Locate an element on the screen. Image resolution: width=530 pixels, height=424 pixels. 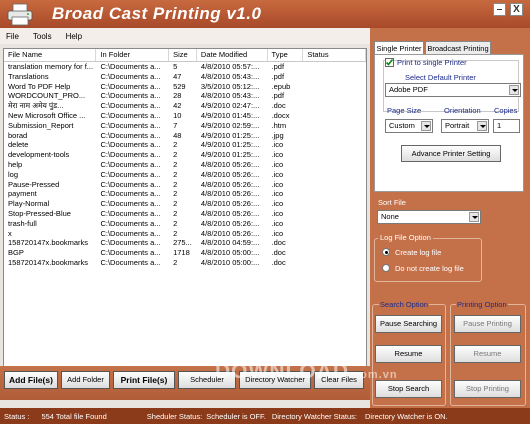
add-folder-button: Add Folder is located at coordinates (85, 380).